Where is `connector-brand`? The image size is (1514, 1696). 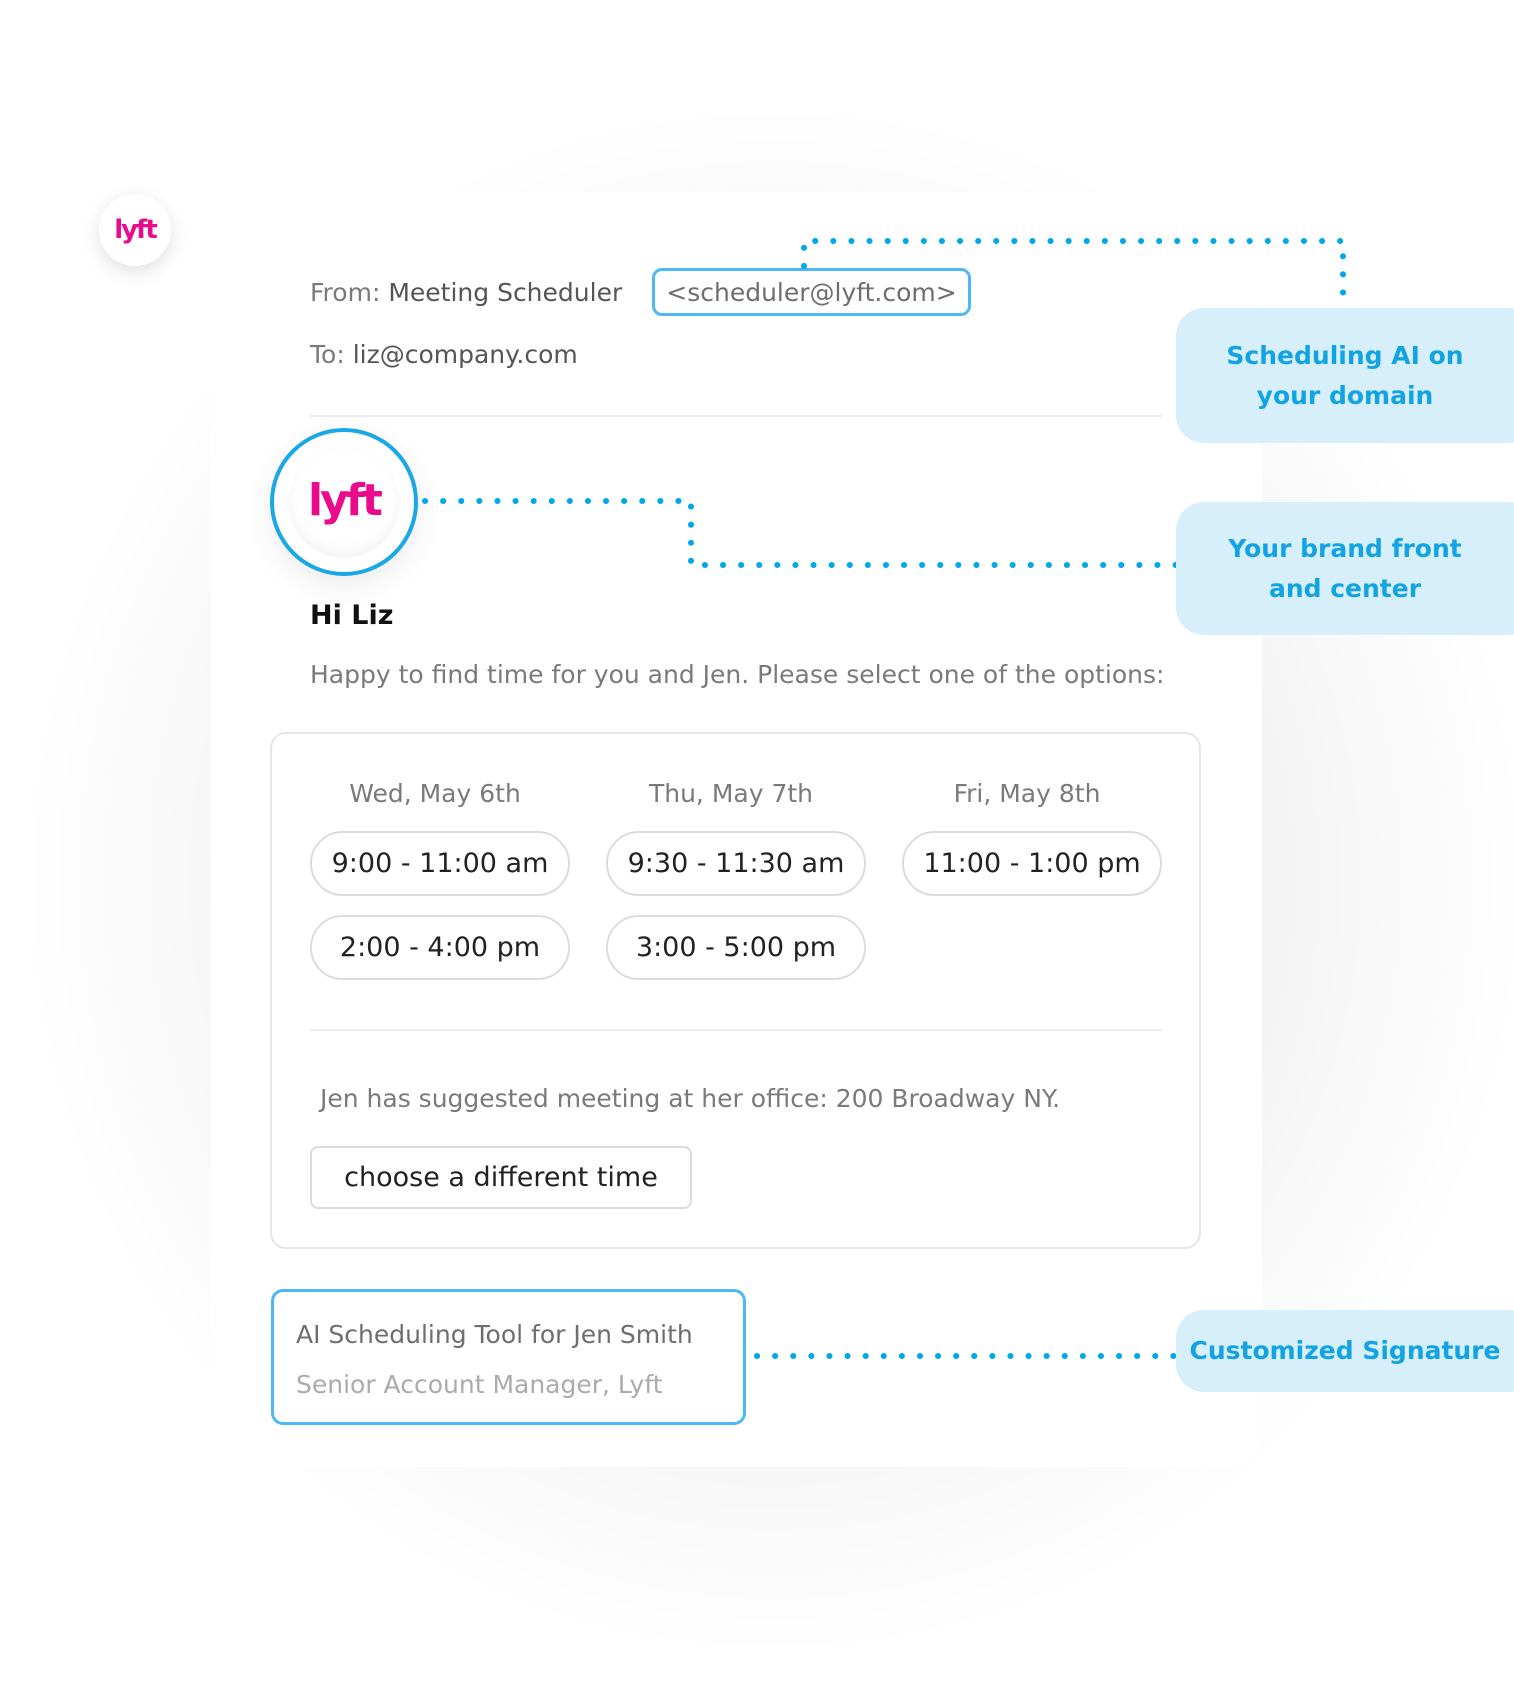 connector-brand is located at coordinates (800, 533).